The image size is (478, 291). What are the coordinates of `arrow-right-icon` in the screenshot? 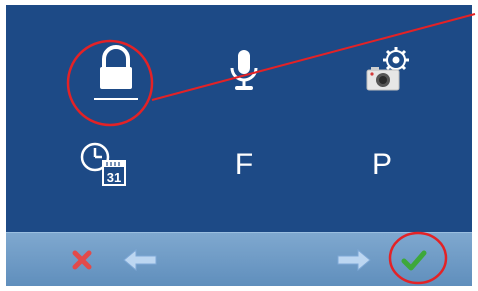 It's located at (354, 260).